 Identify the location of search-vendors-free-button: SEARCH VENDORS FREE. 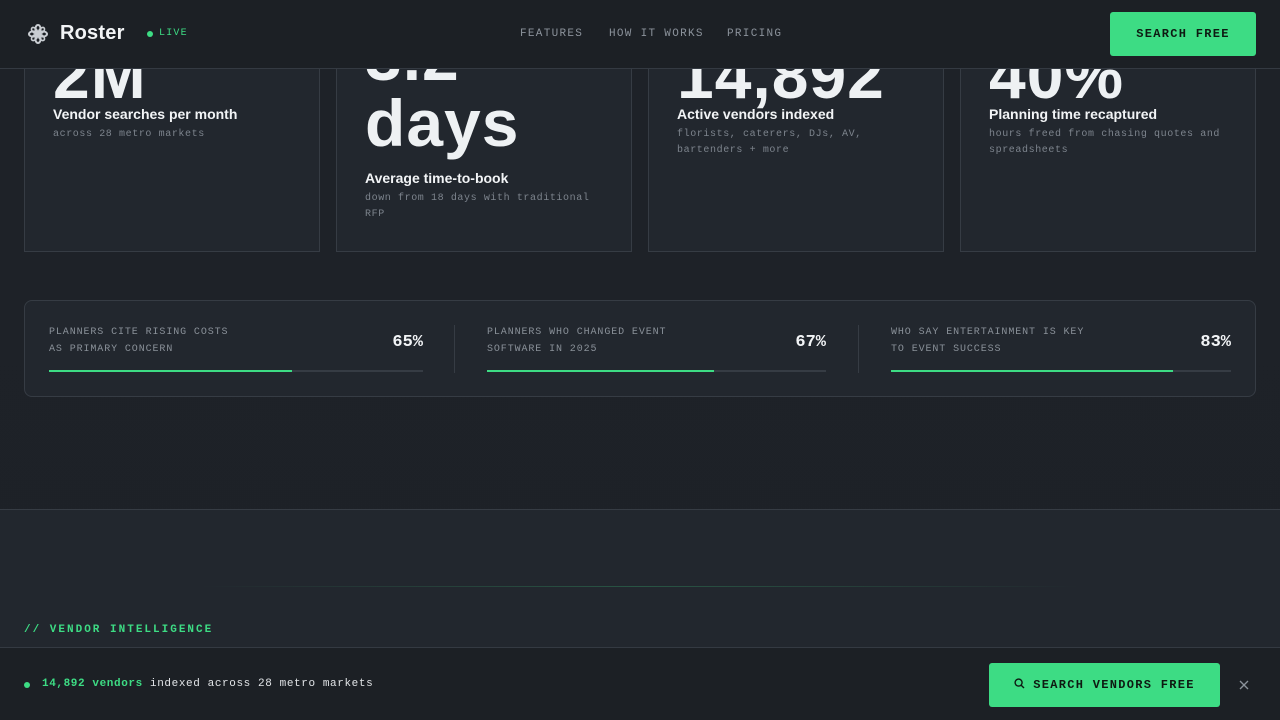
(1104, 685).